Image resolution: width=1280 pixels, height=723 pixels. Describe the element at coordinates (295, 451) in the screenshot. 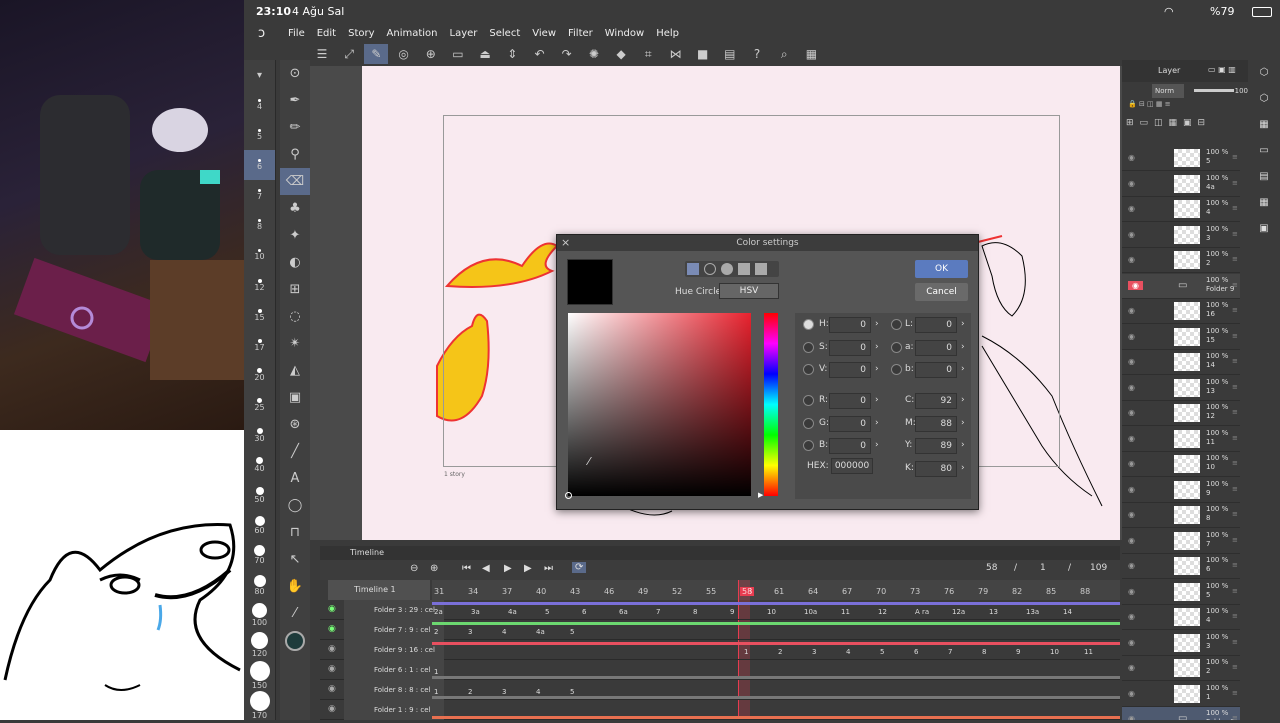

I see `line-tool-icon: ╱` at that location.